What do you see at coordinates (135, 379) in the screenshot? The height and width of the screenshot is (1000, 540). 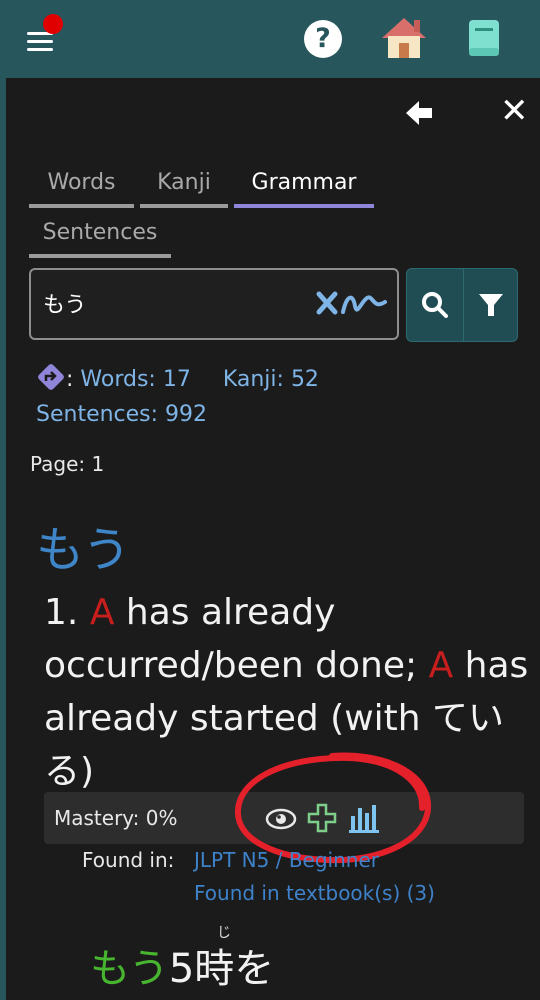 I see `words-count-link: Words: 17` at bounding box center [135, 379].